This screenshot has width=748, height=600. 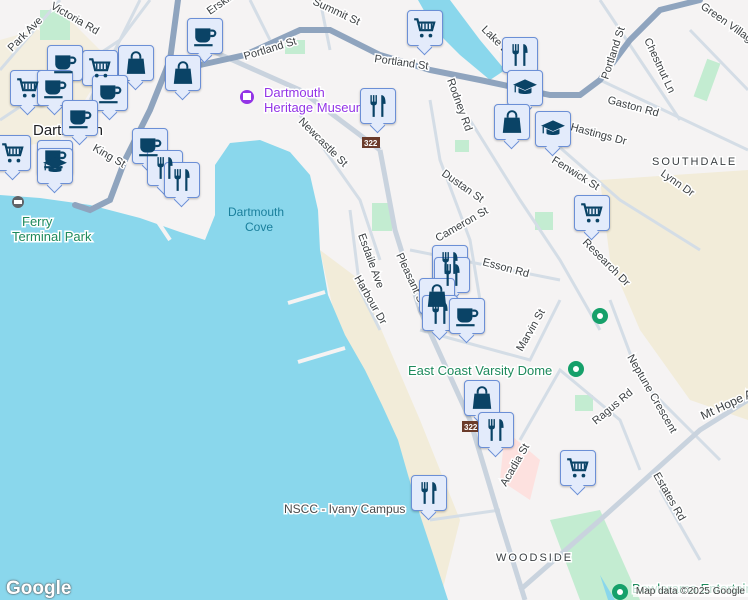 I want to click on neighbourhood-label: SOUTHDALE, so click(x=694, y=162).